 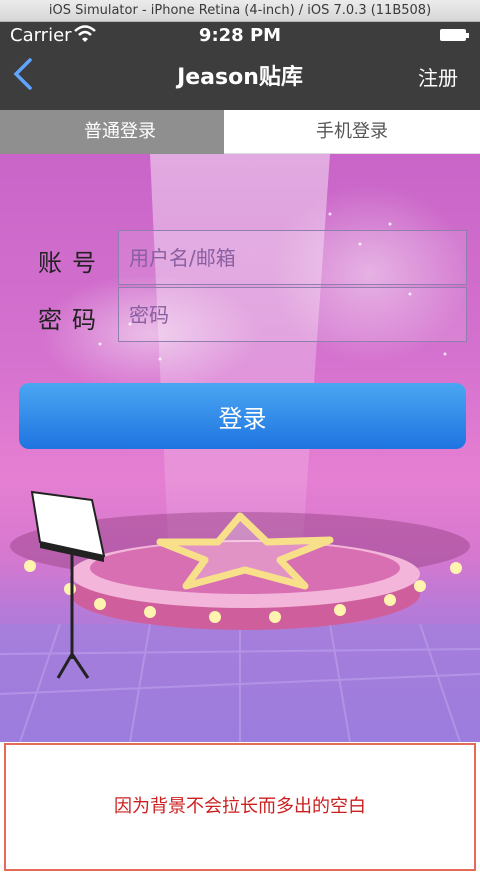 What do you see at coordinates (438, 76) in the screenshot?
I see `register-button: 注册` at bounding box center [438, 76].